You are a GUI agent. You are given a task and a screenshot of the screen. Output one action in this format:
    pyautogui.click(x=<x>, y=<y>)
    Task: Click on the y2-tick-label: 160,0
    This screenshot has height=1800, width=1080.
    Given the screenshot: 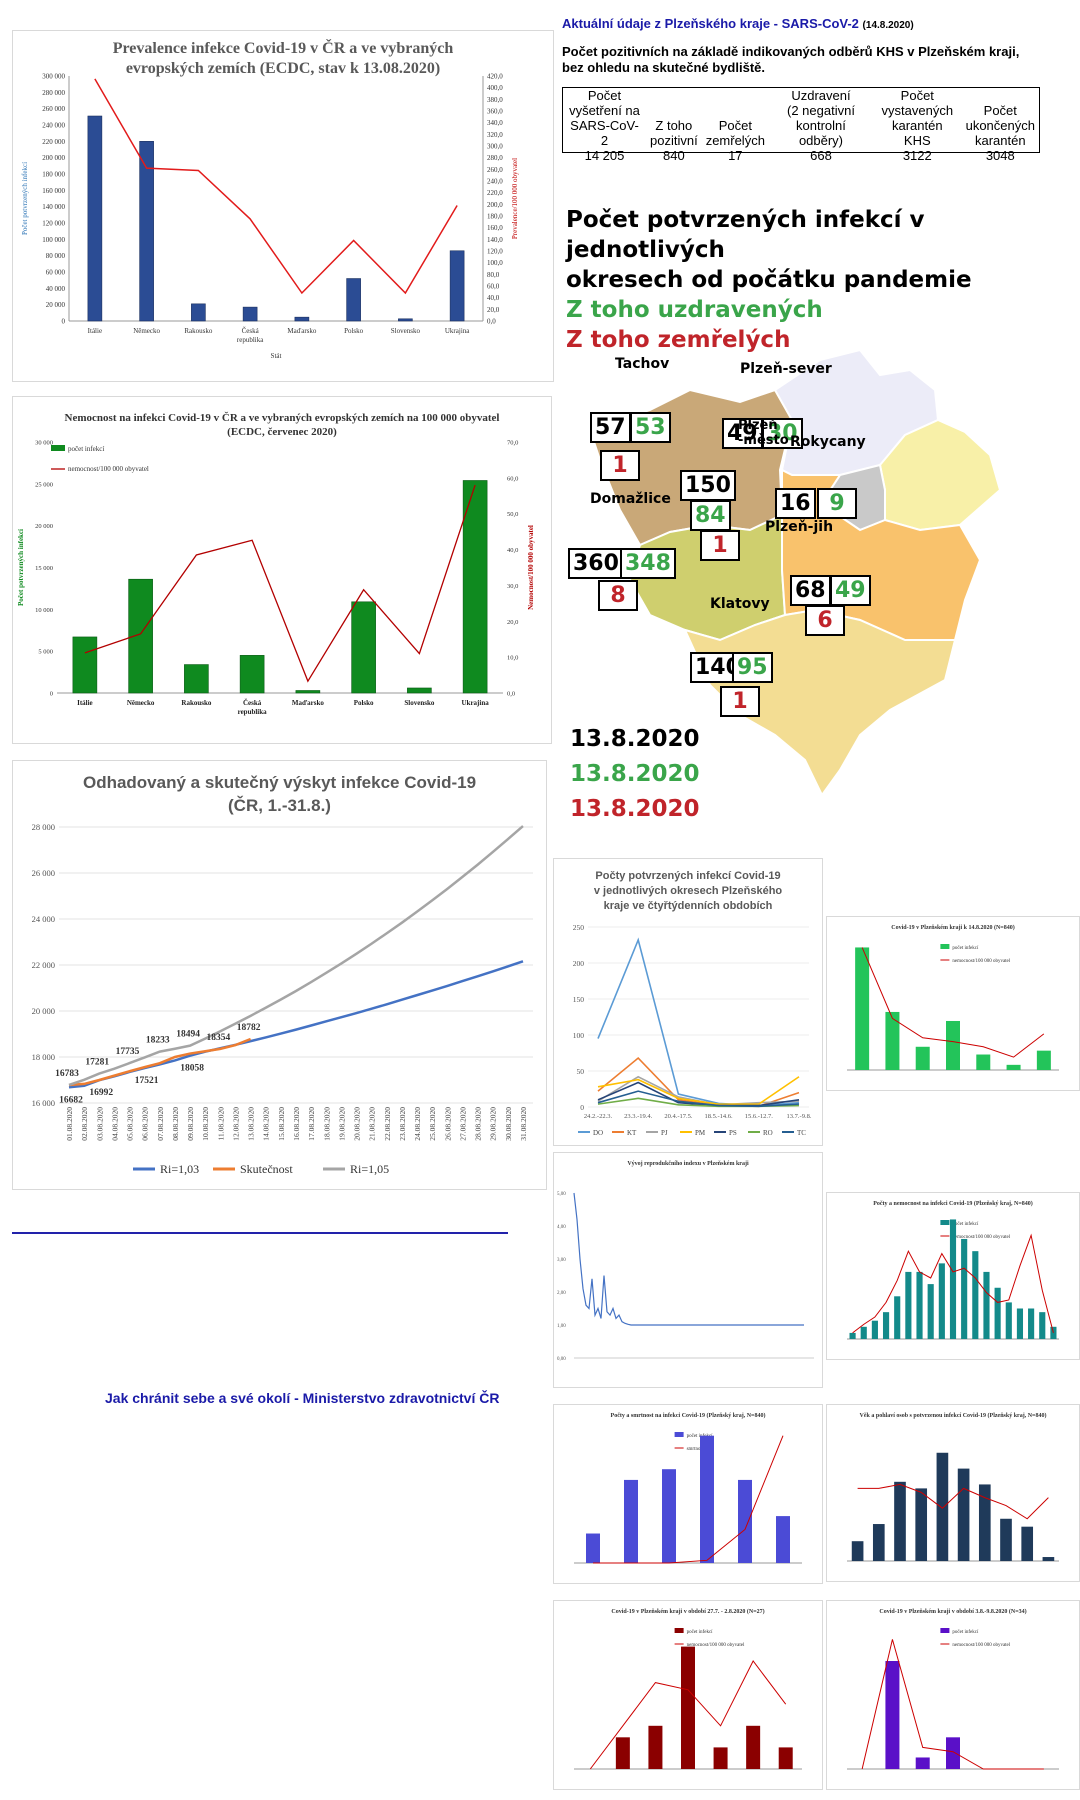 What is the action you would take?
    pyautogui.click(x=495, y=228)
    